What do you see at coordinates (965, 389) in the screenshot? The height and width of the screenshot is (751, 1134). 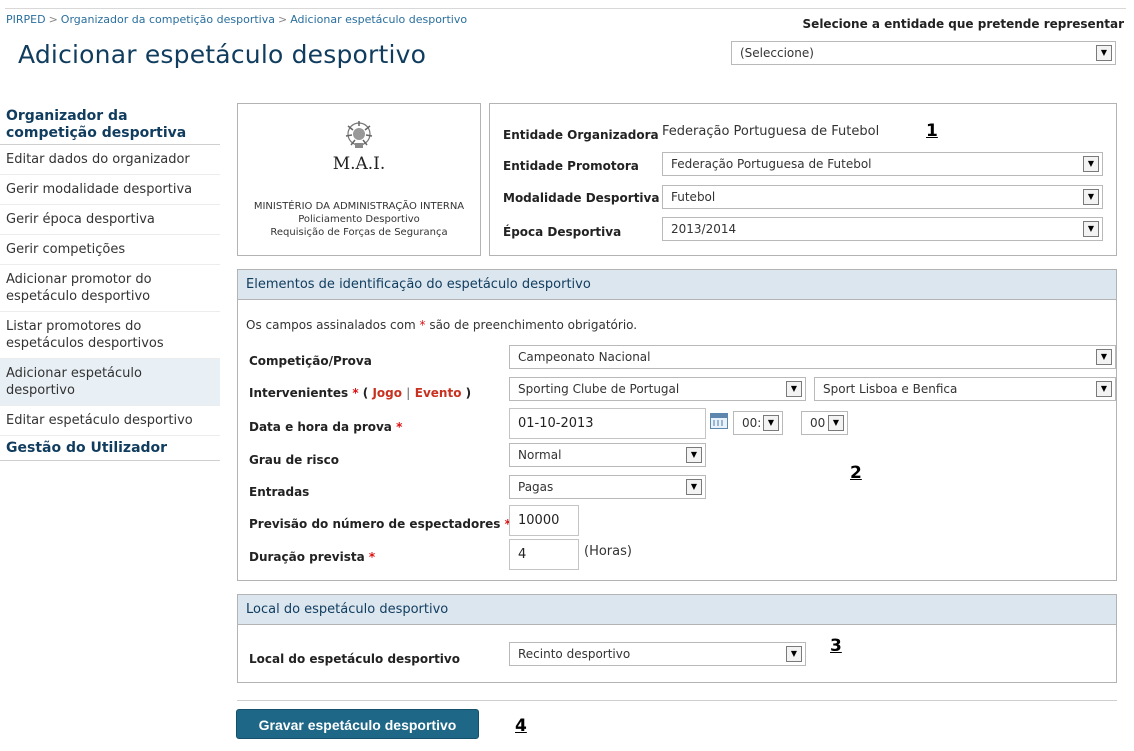 I see `team2-select: Sport Lisboa e Benfica ▼` at bounding box center [965, 389].